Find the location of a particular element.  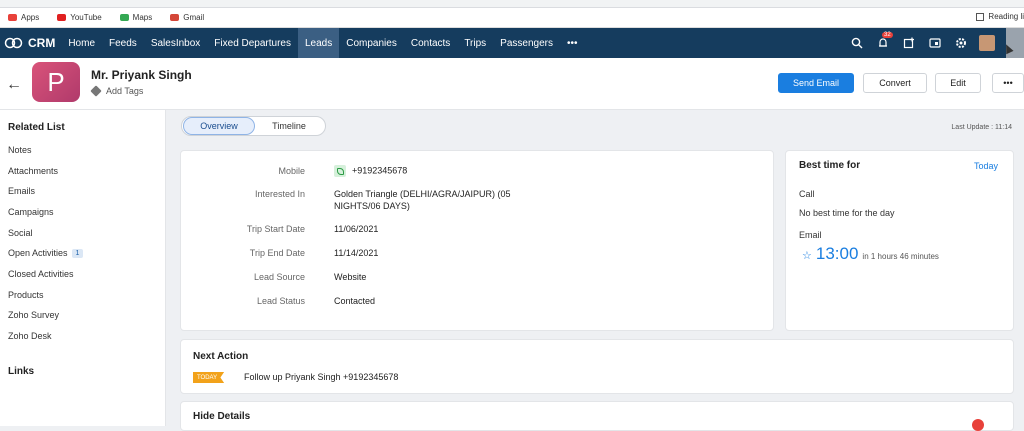

notifications-button: 32 is located at coordinates (883, 43).